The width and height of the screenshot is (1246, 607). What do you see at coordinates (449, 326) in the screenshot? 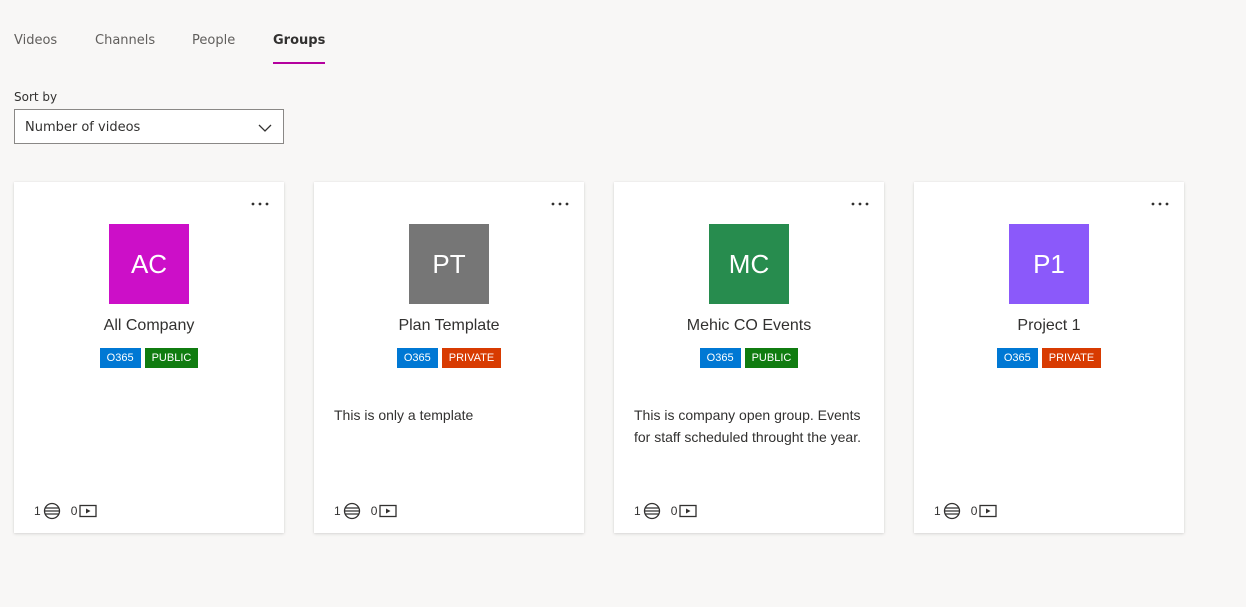
I see `group-name: Plan Template` at bounding box center [449, 326].